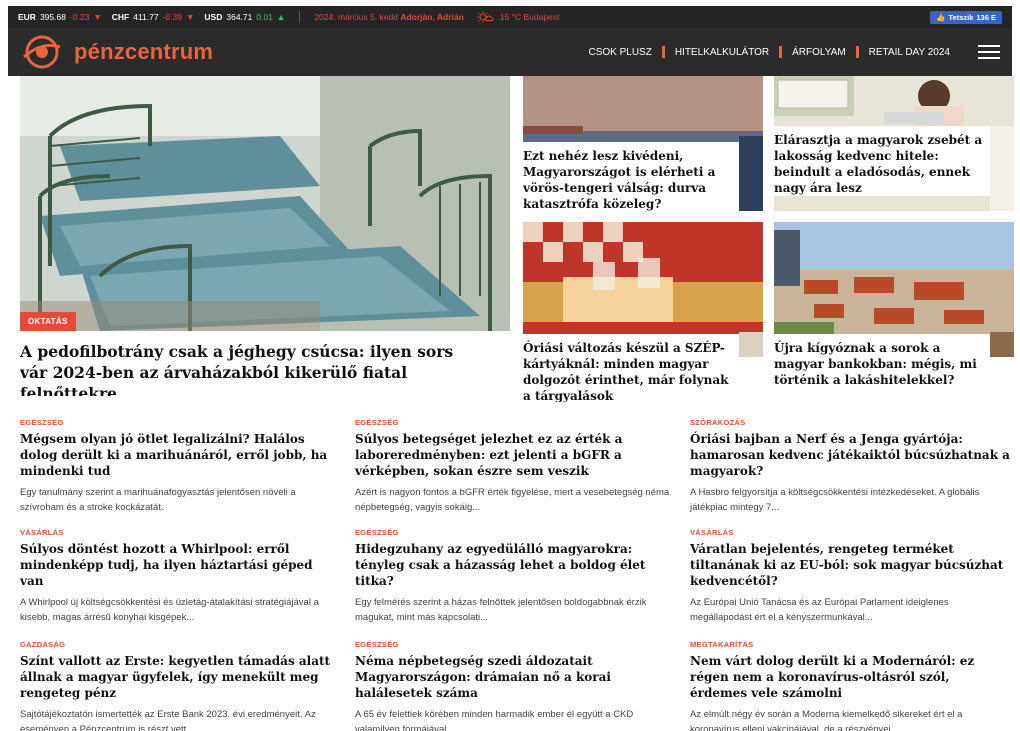 This screenshot has height=731, width=1020. What do you see at coordinates (941, 17) in the screenshot?
I see `thumbs-up-icon: 👍` at bounding box center [941, 17].